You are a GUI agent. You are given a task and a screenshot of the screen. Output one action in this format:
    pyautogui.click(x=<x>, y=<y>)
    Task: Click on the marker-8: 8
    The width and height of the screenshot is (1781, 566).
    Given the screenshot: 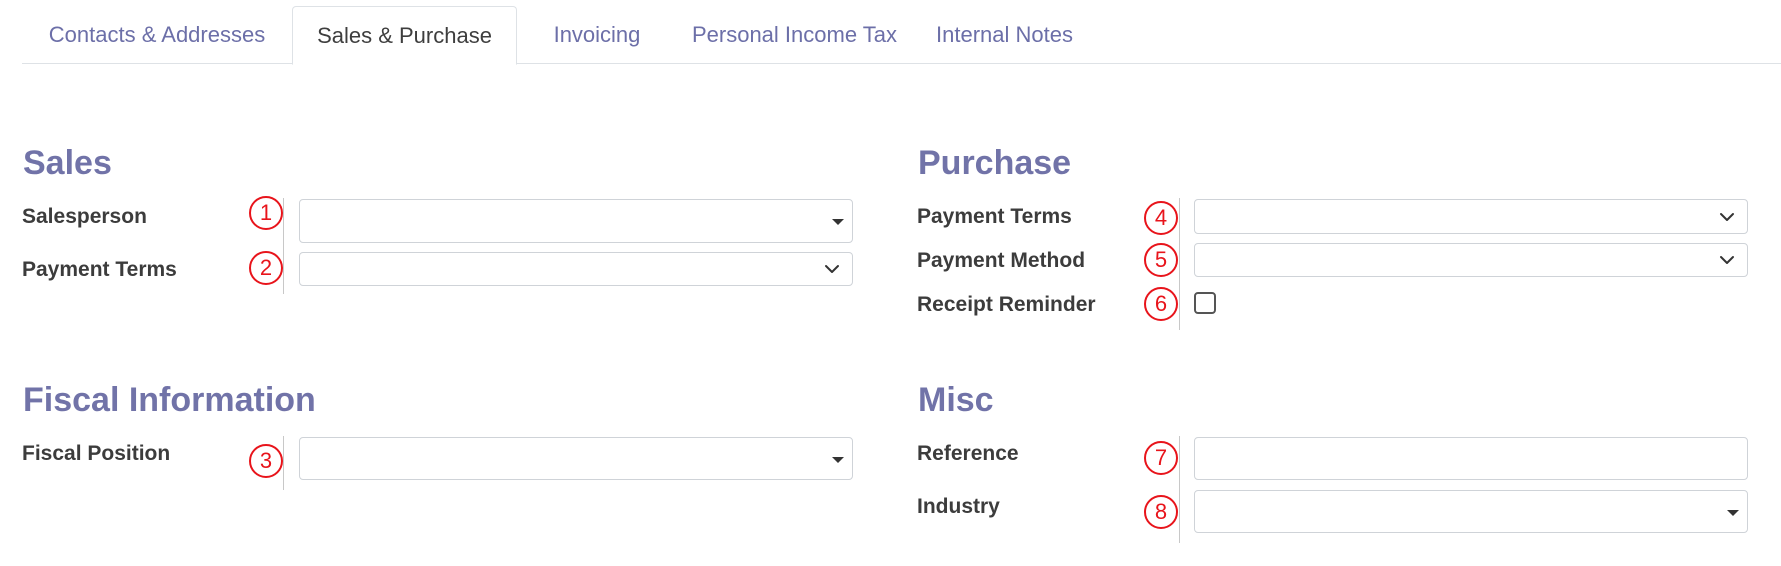 What is the action you would take?
    pyautogui.click(x=1161, y=512)
    